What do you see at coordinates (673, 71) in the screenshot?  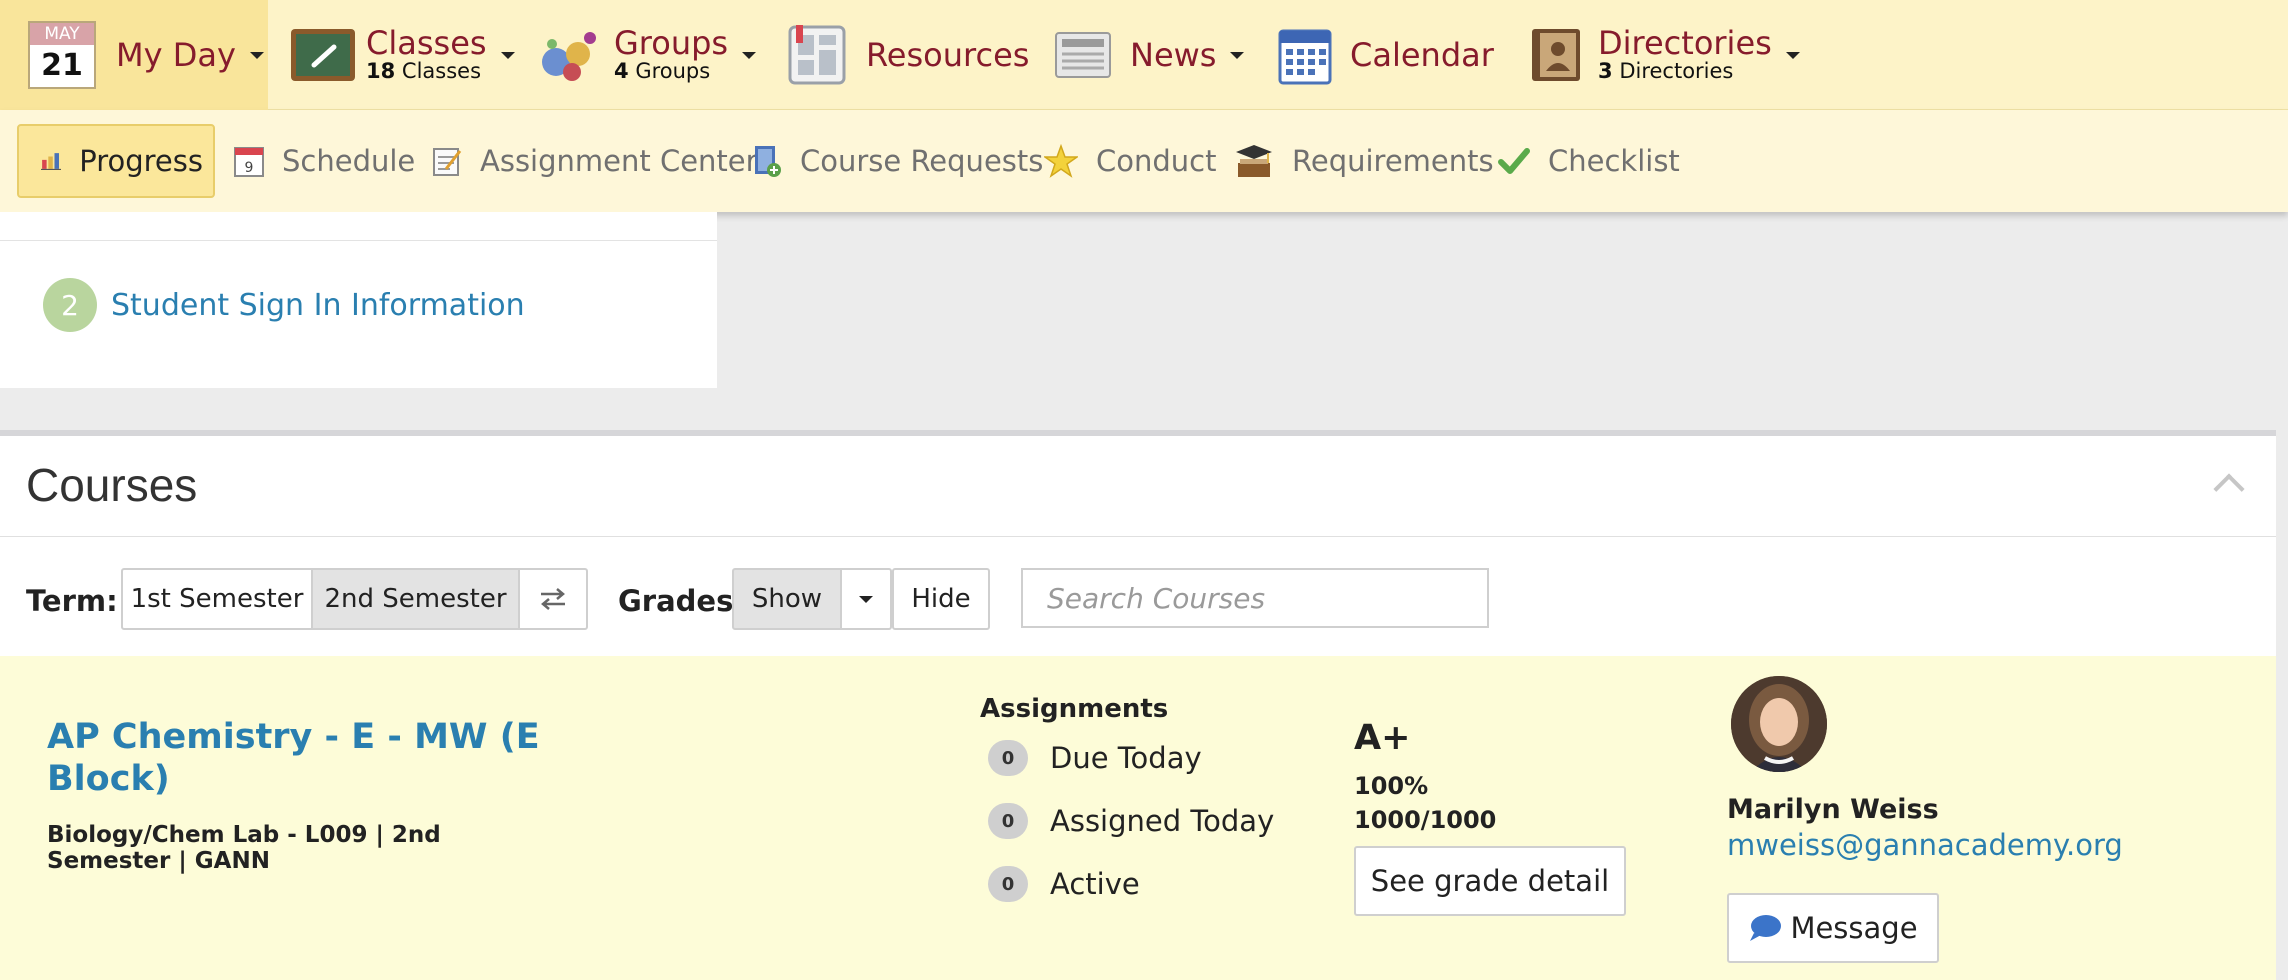 I see `groups-sub: Groups` at bounding box center [673, 71].